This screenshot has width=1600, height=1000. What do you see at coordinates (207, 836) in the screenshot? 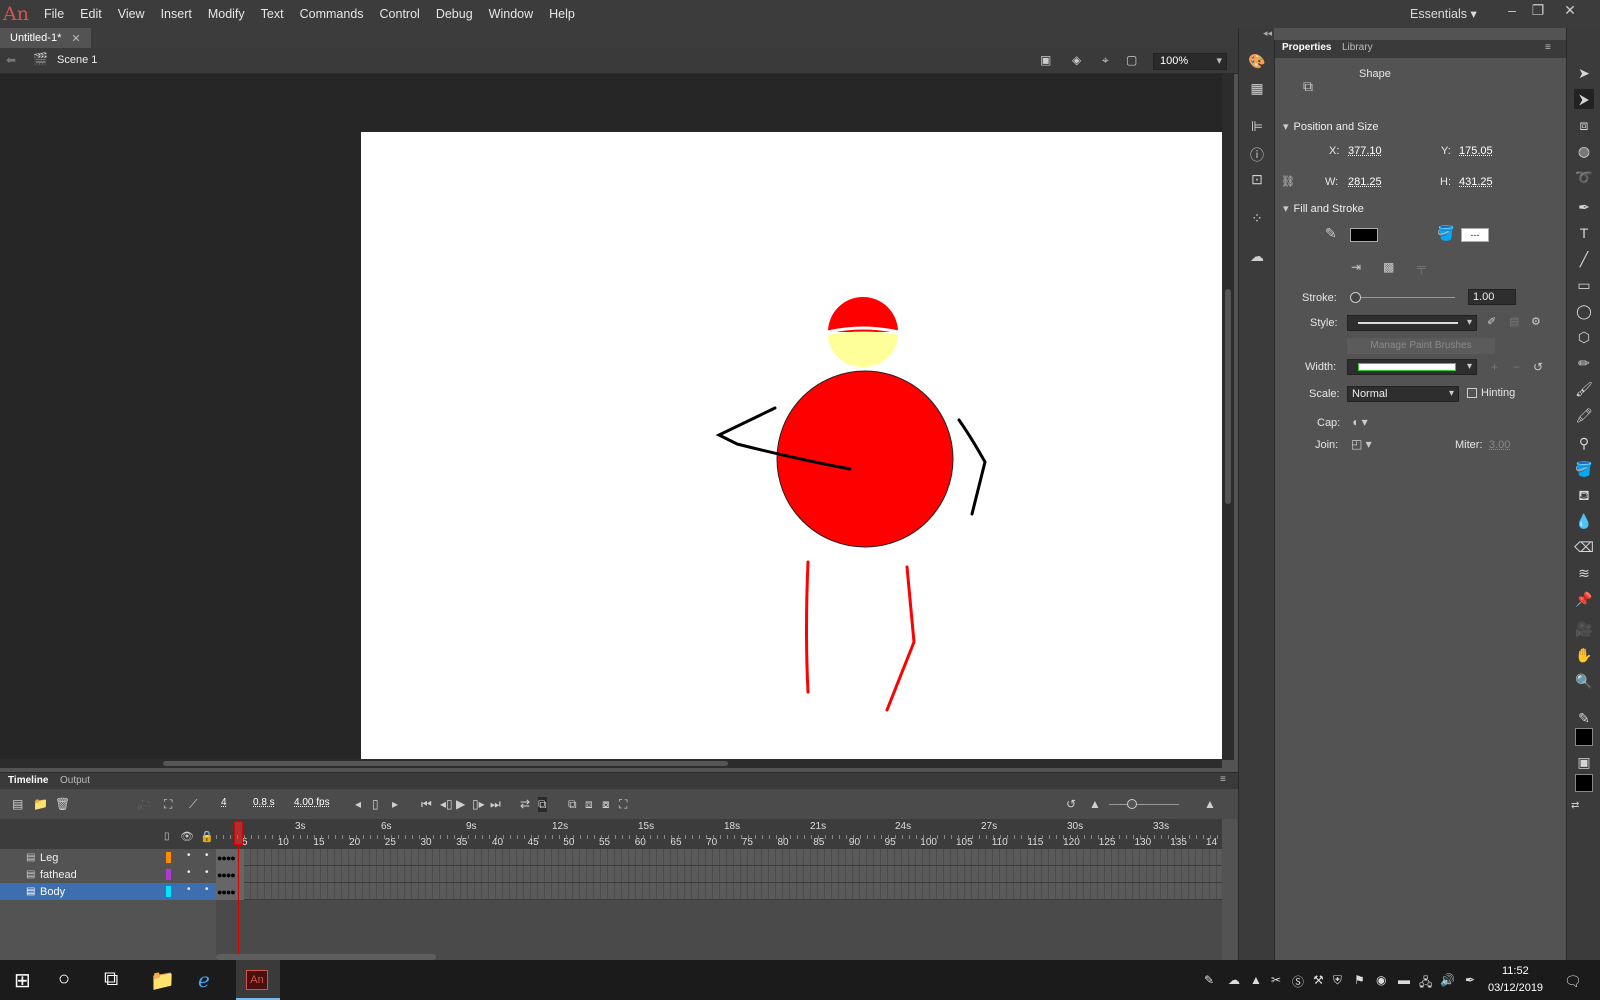
I see `lock-all-icon: 🔒` at bounding box center [207, 836].